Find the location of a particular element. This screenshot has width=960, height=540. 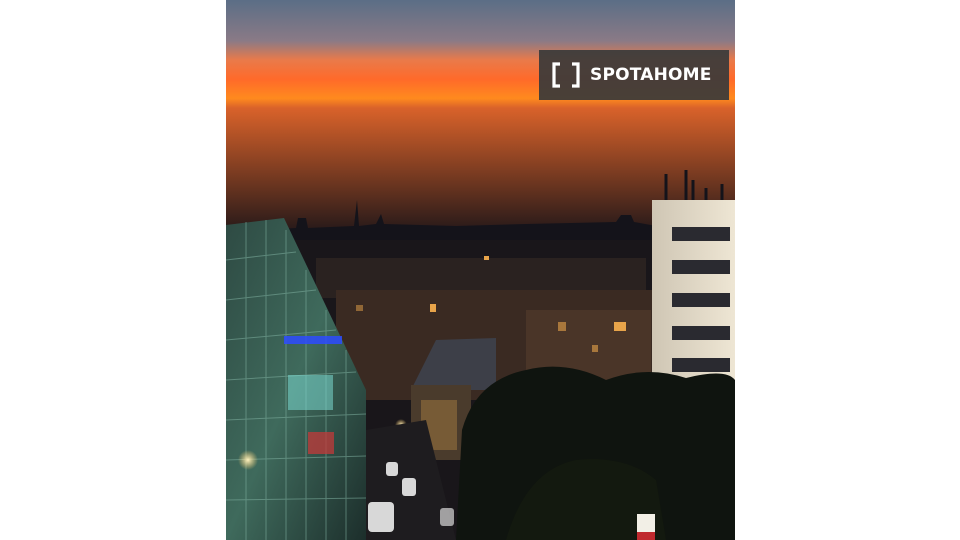

bottom-light-box is located at coordinates (646, 523).